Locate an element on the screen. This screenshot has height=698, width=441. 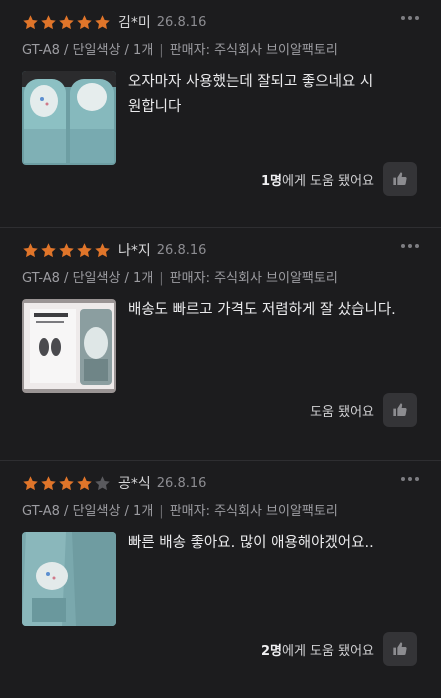
helpful-section: 1명에게 도움 됐어요 is located at coordinates (339, 179).